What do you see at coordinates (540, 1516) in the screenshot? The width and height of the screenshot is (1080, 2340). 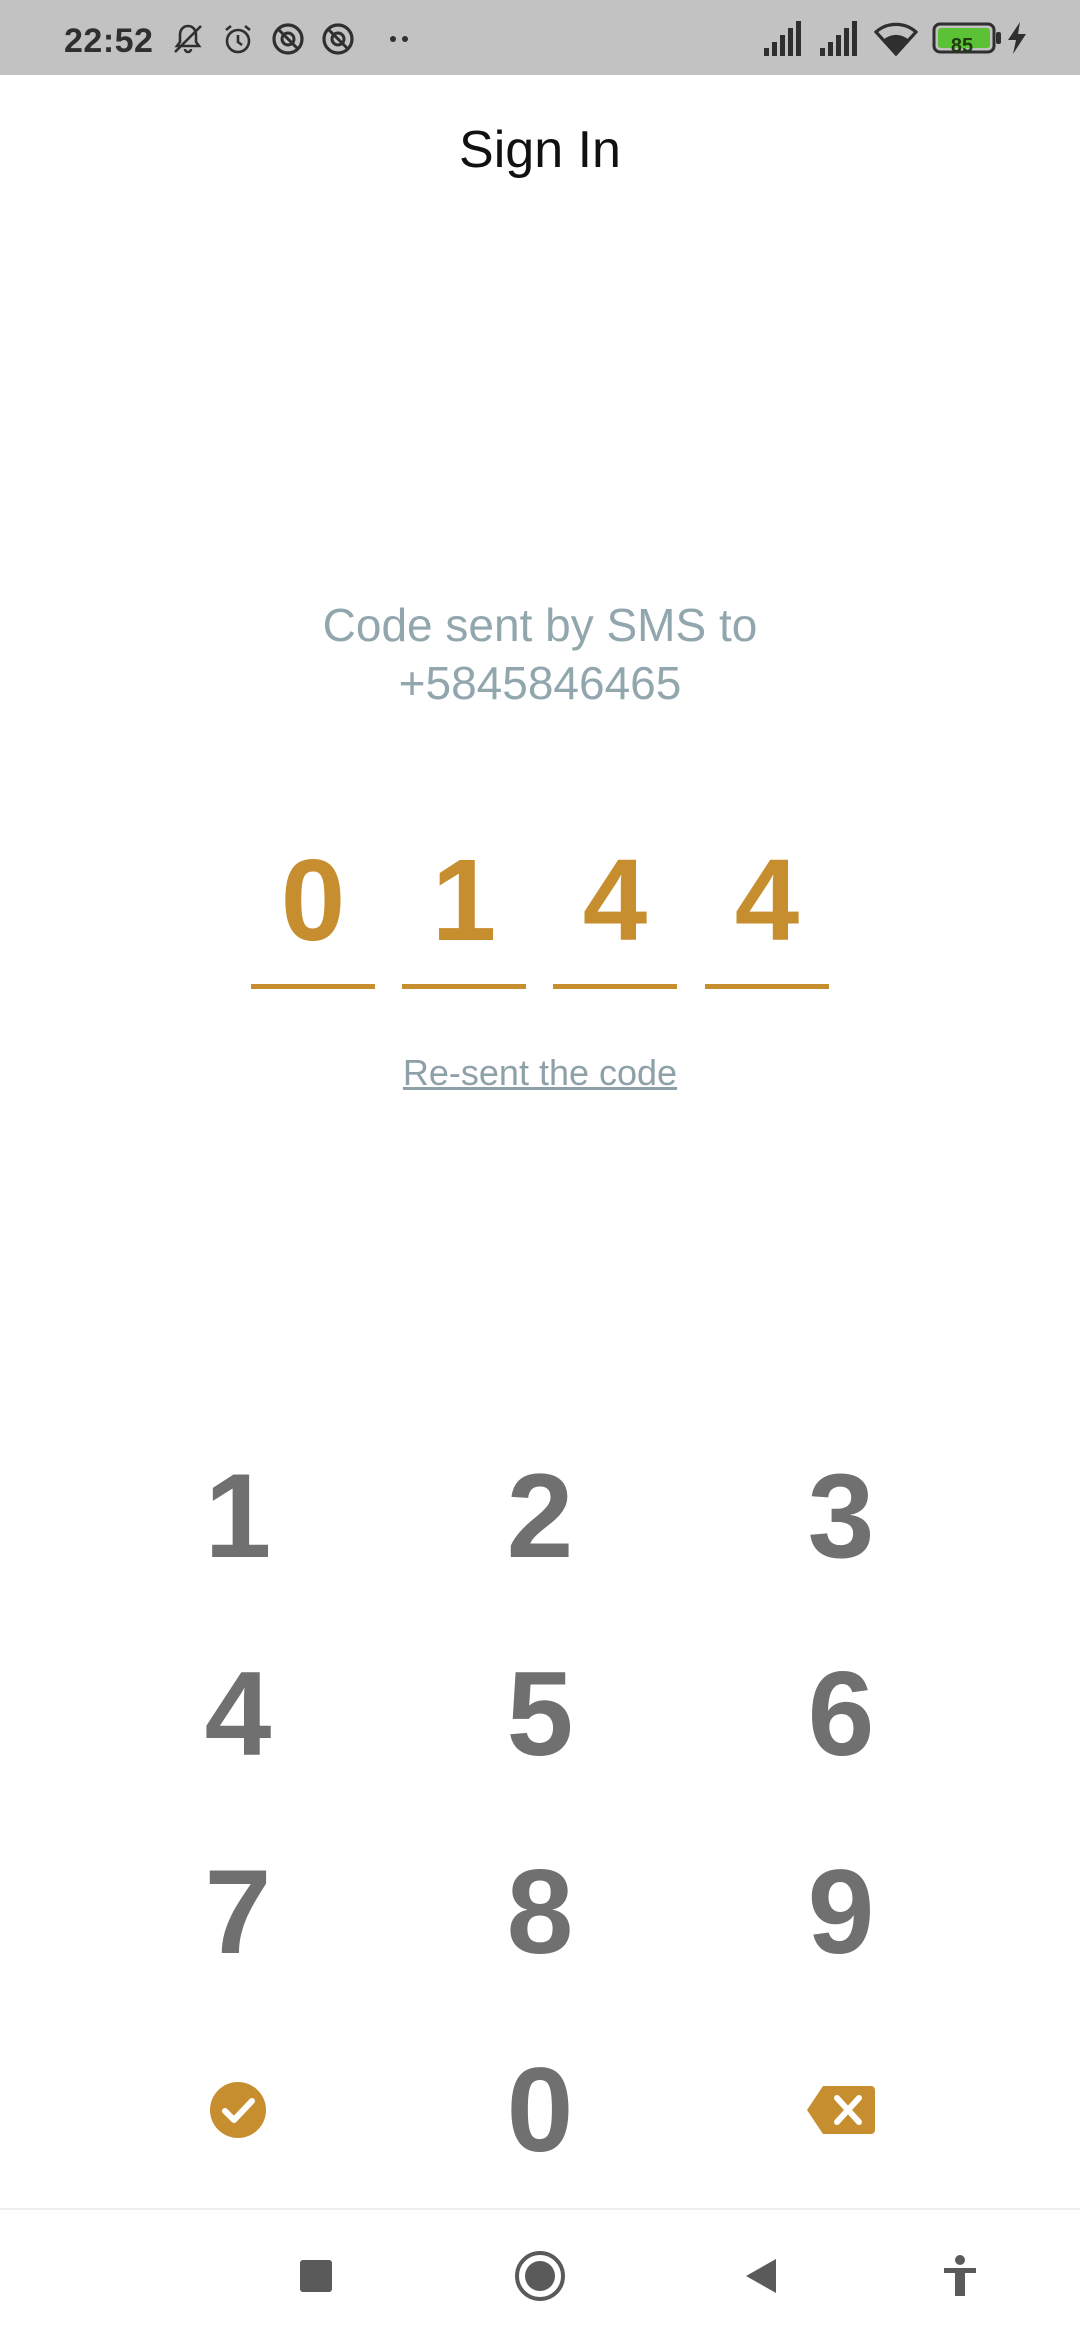 I see `key-2: 2` at bounding box center [540, 1516].